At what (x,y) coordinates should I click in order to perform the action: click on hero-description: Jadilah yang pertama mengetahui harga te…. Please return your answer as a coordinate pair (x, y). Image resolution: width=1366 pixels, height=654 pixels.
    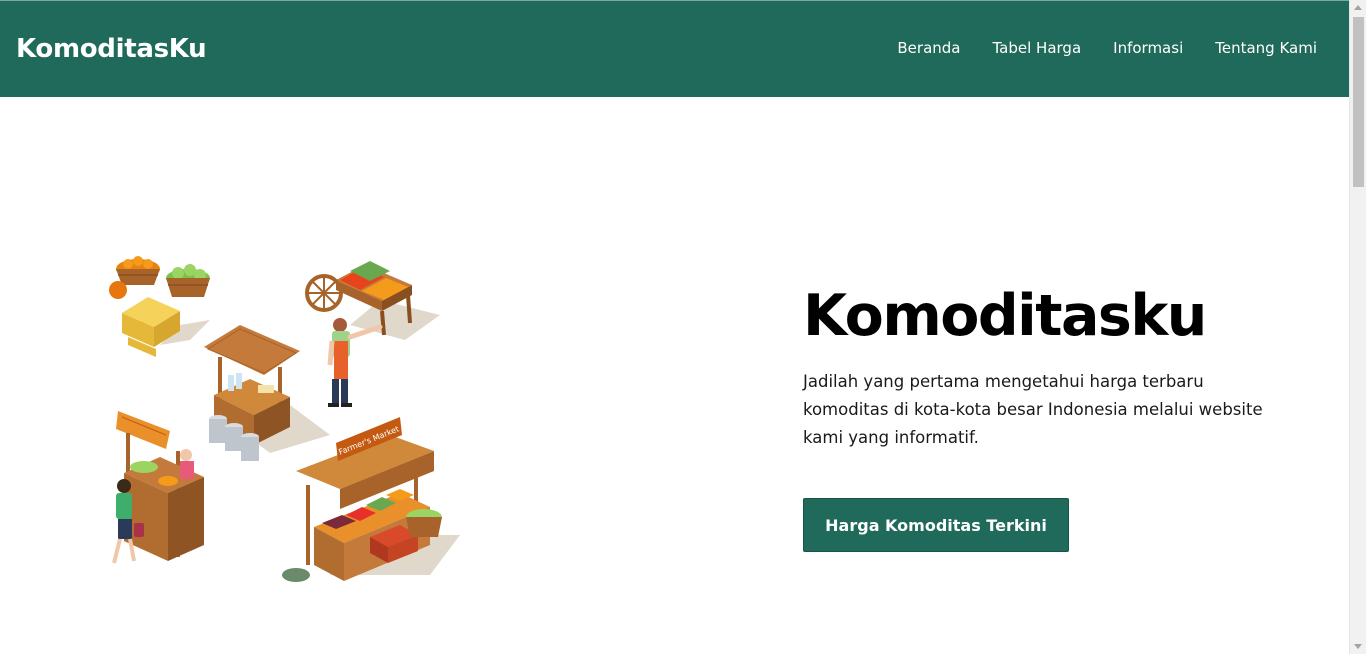
    Looking at the image, I should click on (1033, 409).